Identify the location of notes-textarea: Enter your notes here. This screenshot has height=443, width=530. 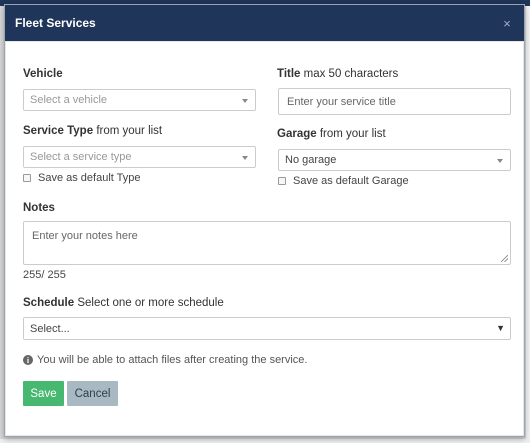
(267, 243).